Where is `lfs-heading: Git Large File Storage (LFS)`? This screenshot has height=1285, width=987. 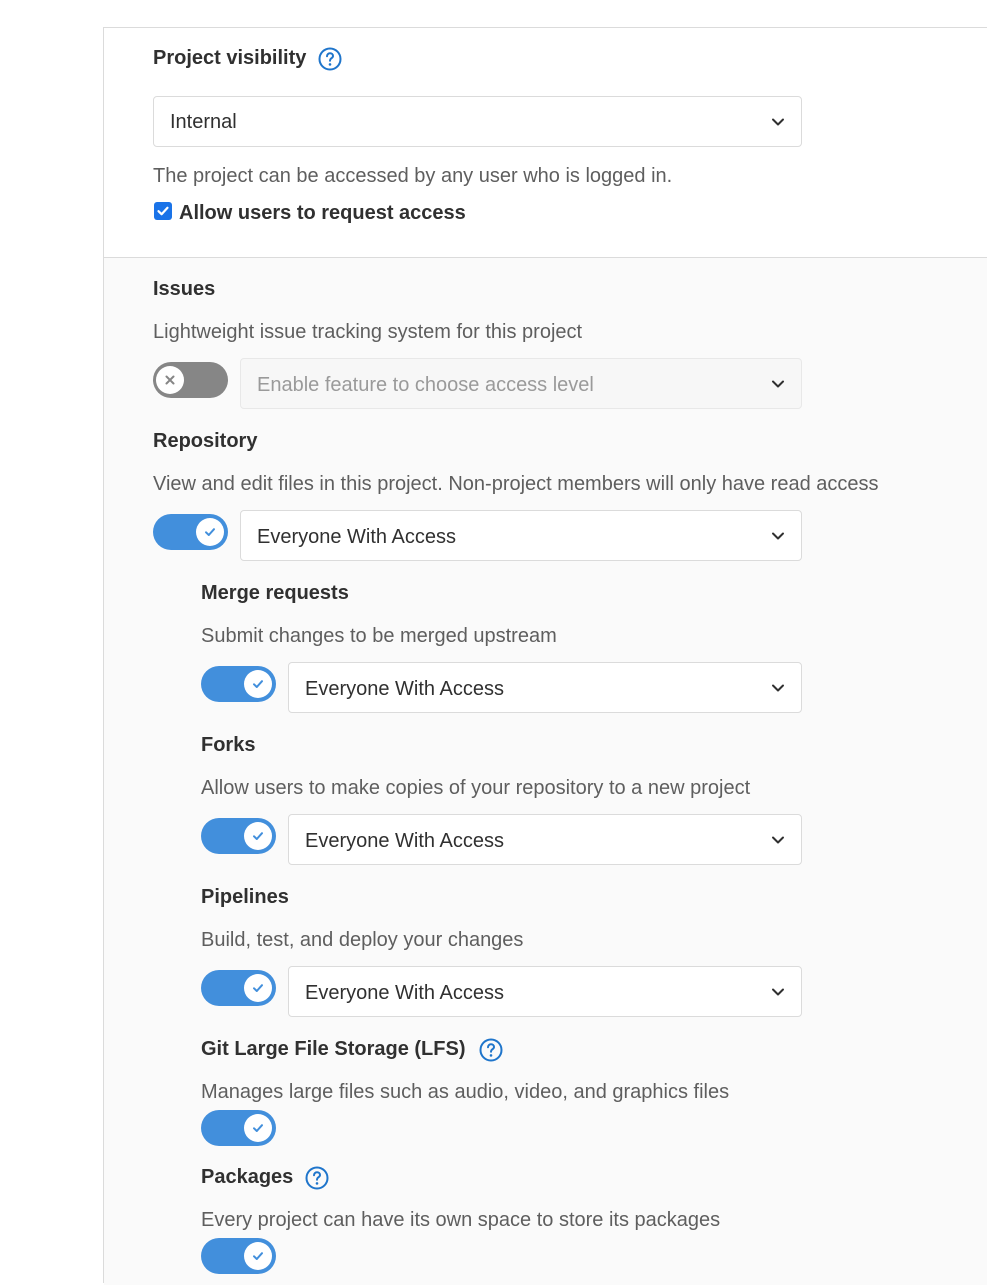
lfs-heading: Git Large File Storage (LFS) is located at coordinates (352, 1049).